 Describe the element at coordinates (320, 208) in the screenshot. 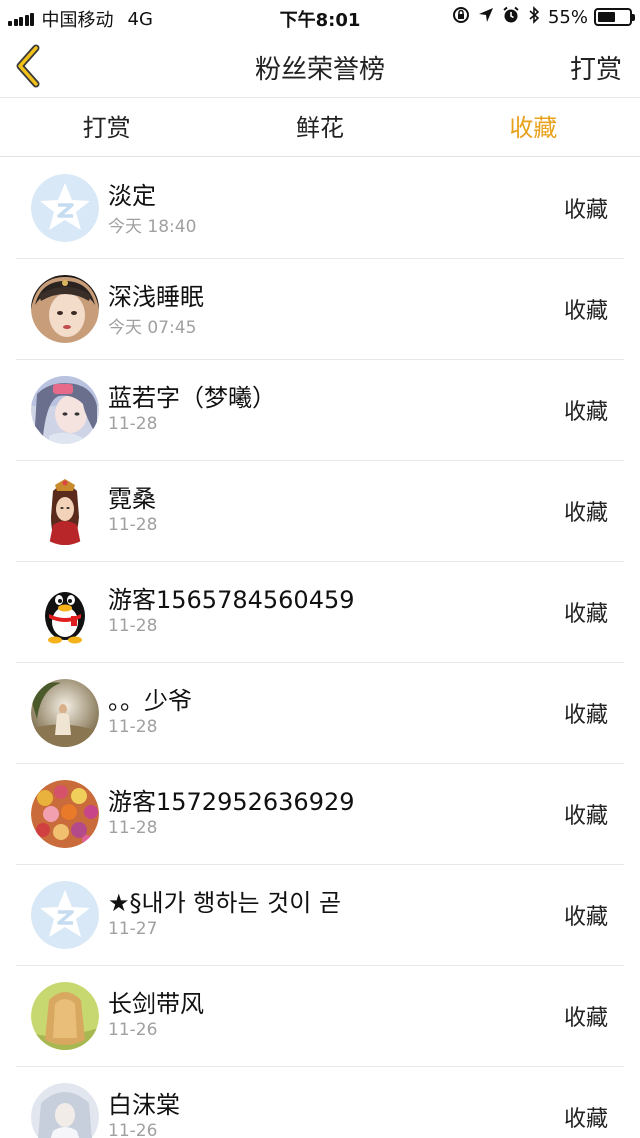

I see `list-item: 淡定 今天 18:40 收藏` at that location.